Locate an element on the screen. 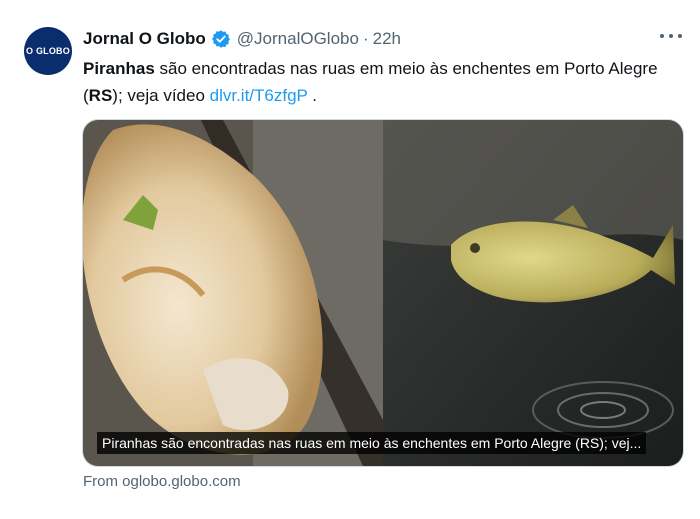 This screenshot has width=700, height=519. avatar-logo-text: O GLOBO is located at coordinates (48, 51).